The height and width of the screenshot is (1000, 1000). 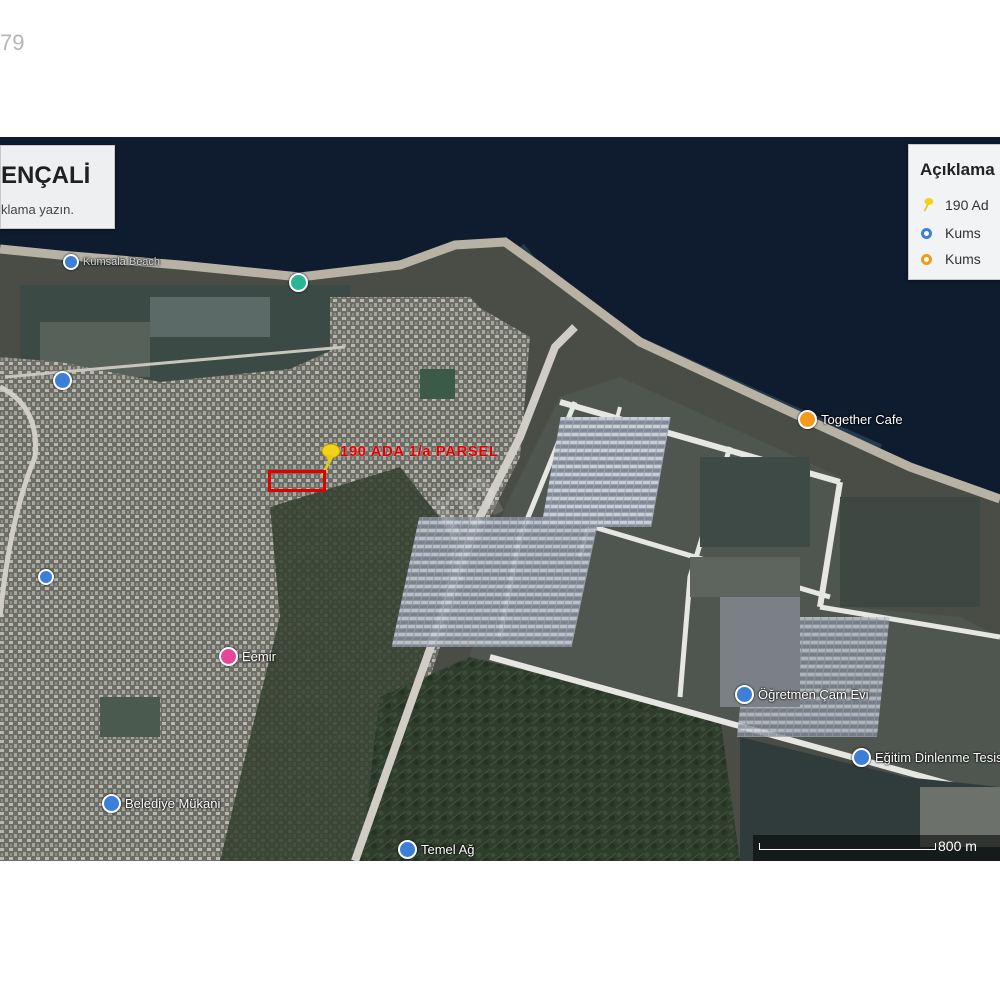 I want to click on poi-label: Kumsala Beach, so click(x=122, y=262).